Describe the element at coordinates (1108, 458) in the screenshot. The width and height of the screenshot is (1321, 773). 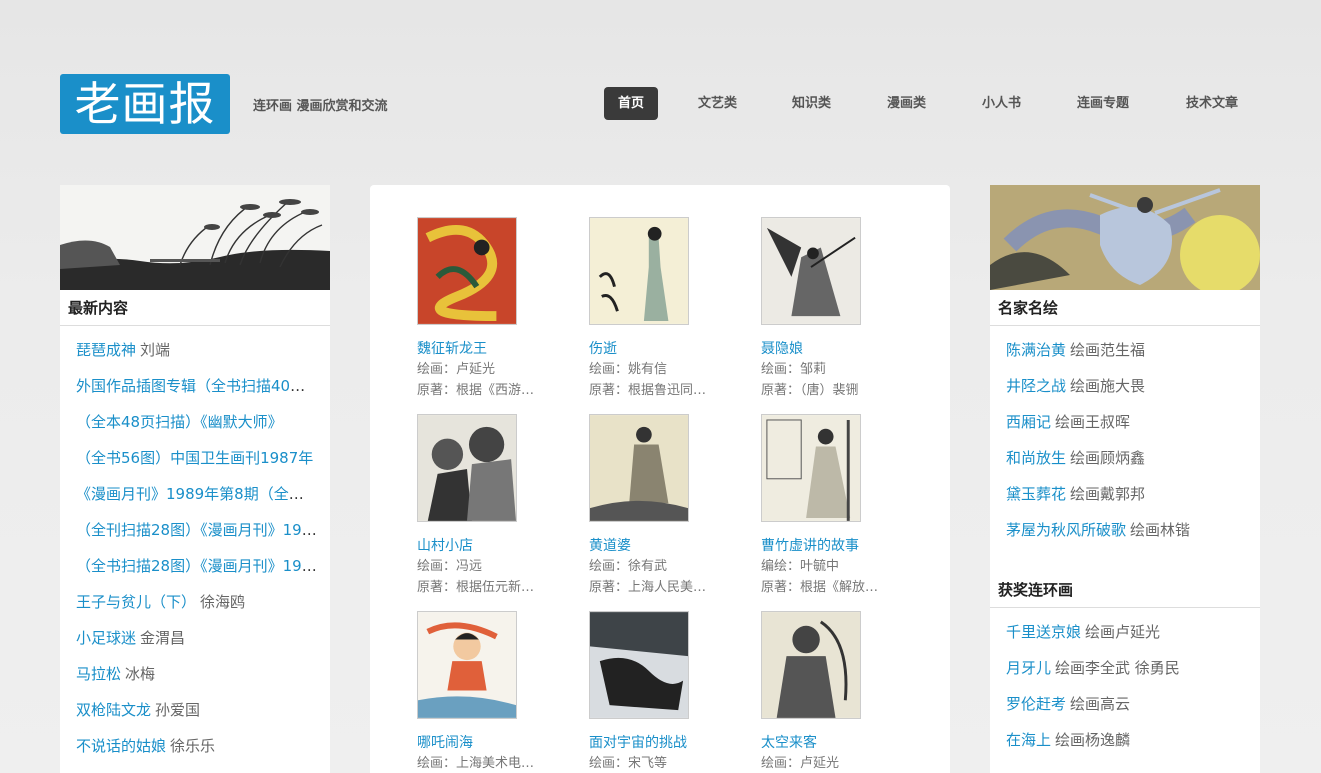
I see `item-author: 绘画顾炳鑫` at that location.